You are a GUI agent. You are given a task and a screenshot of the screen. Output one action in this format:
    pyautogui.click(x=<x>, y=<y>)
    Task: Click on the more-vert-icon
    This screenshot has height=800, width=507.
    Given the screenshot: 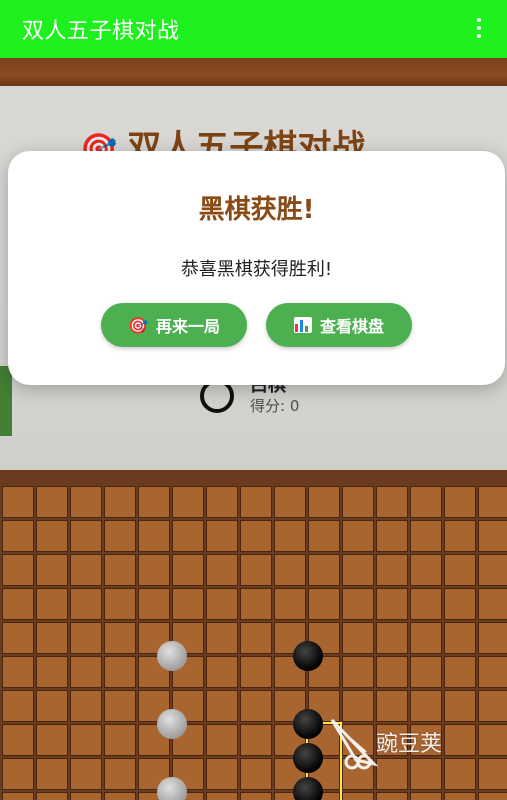 What is the action you would take?
    pyautogui.click(x=479, y=28)
    